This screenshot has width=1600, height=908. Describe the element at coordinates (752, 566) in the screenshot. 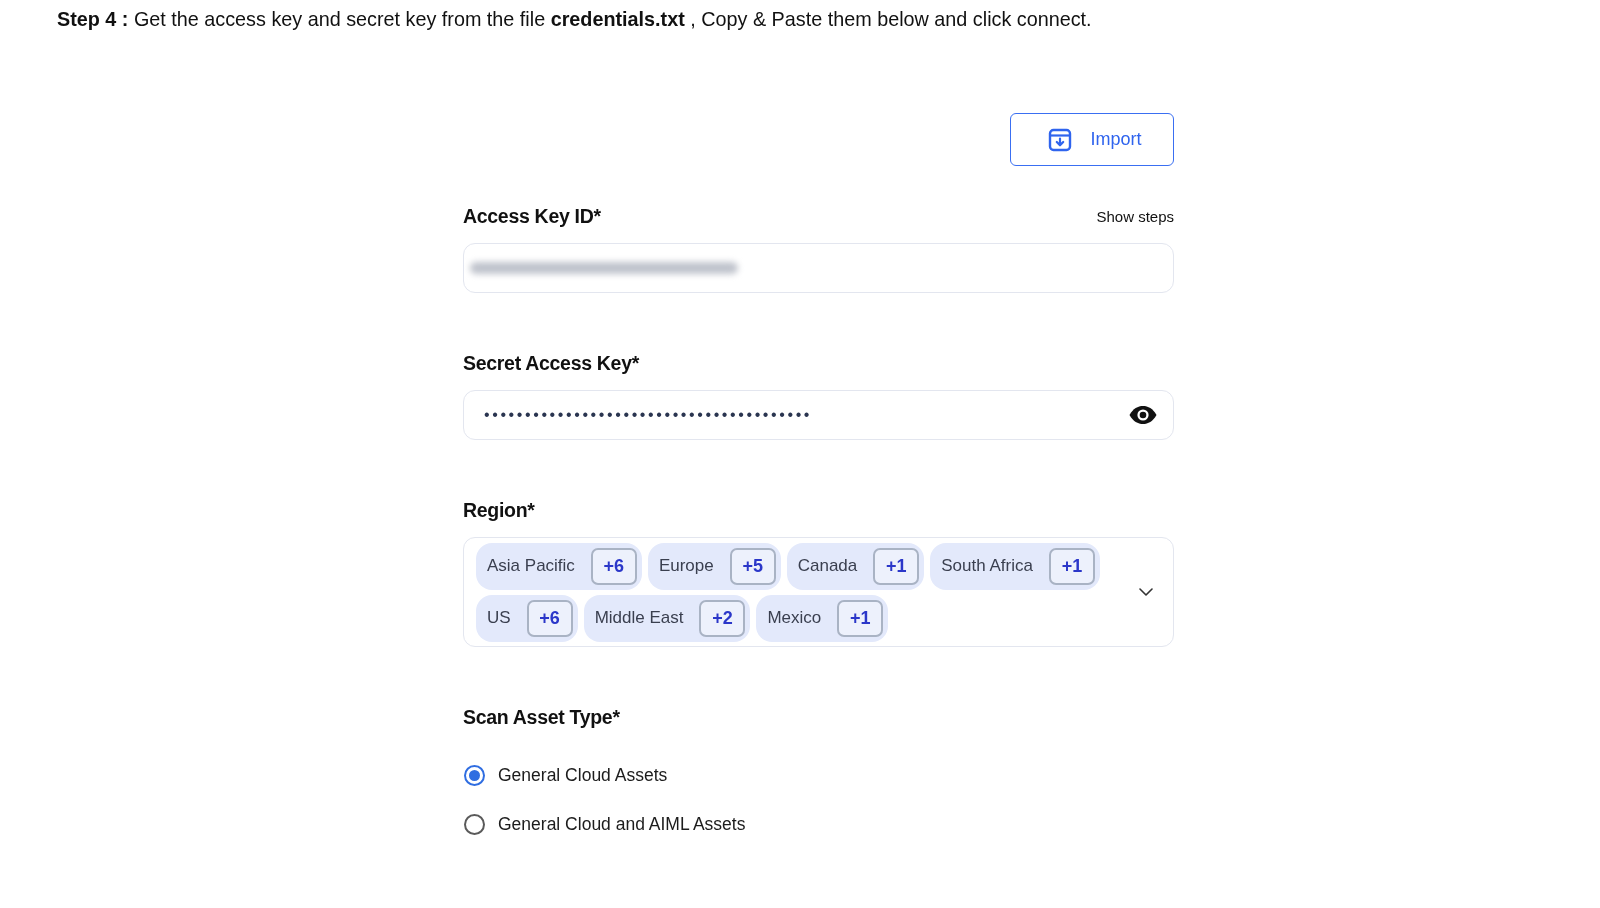

I see `count-badge: +5` at that location.